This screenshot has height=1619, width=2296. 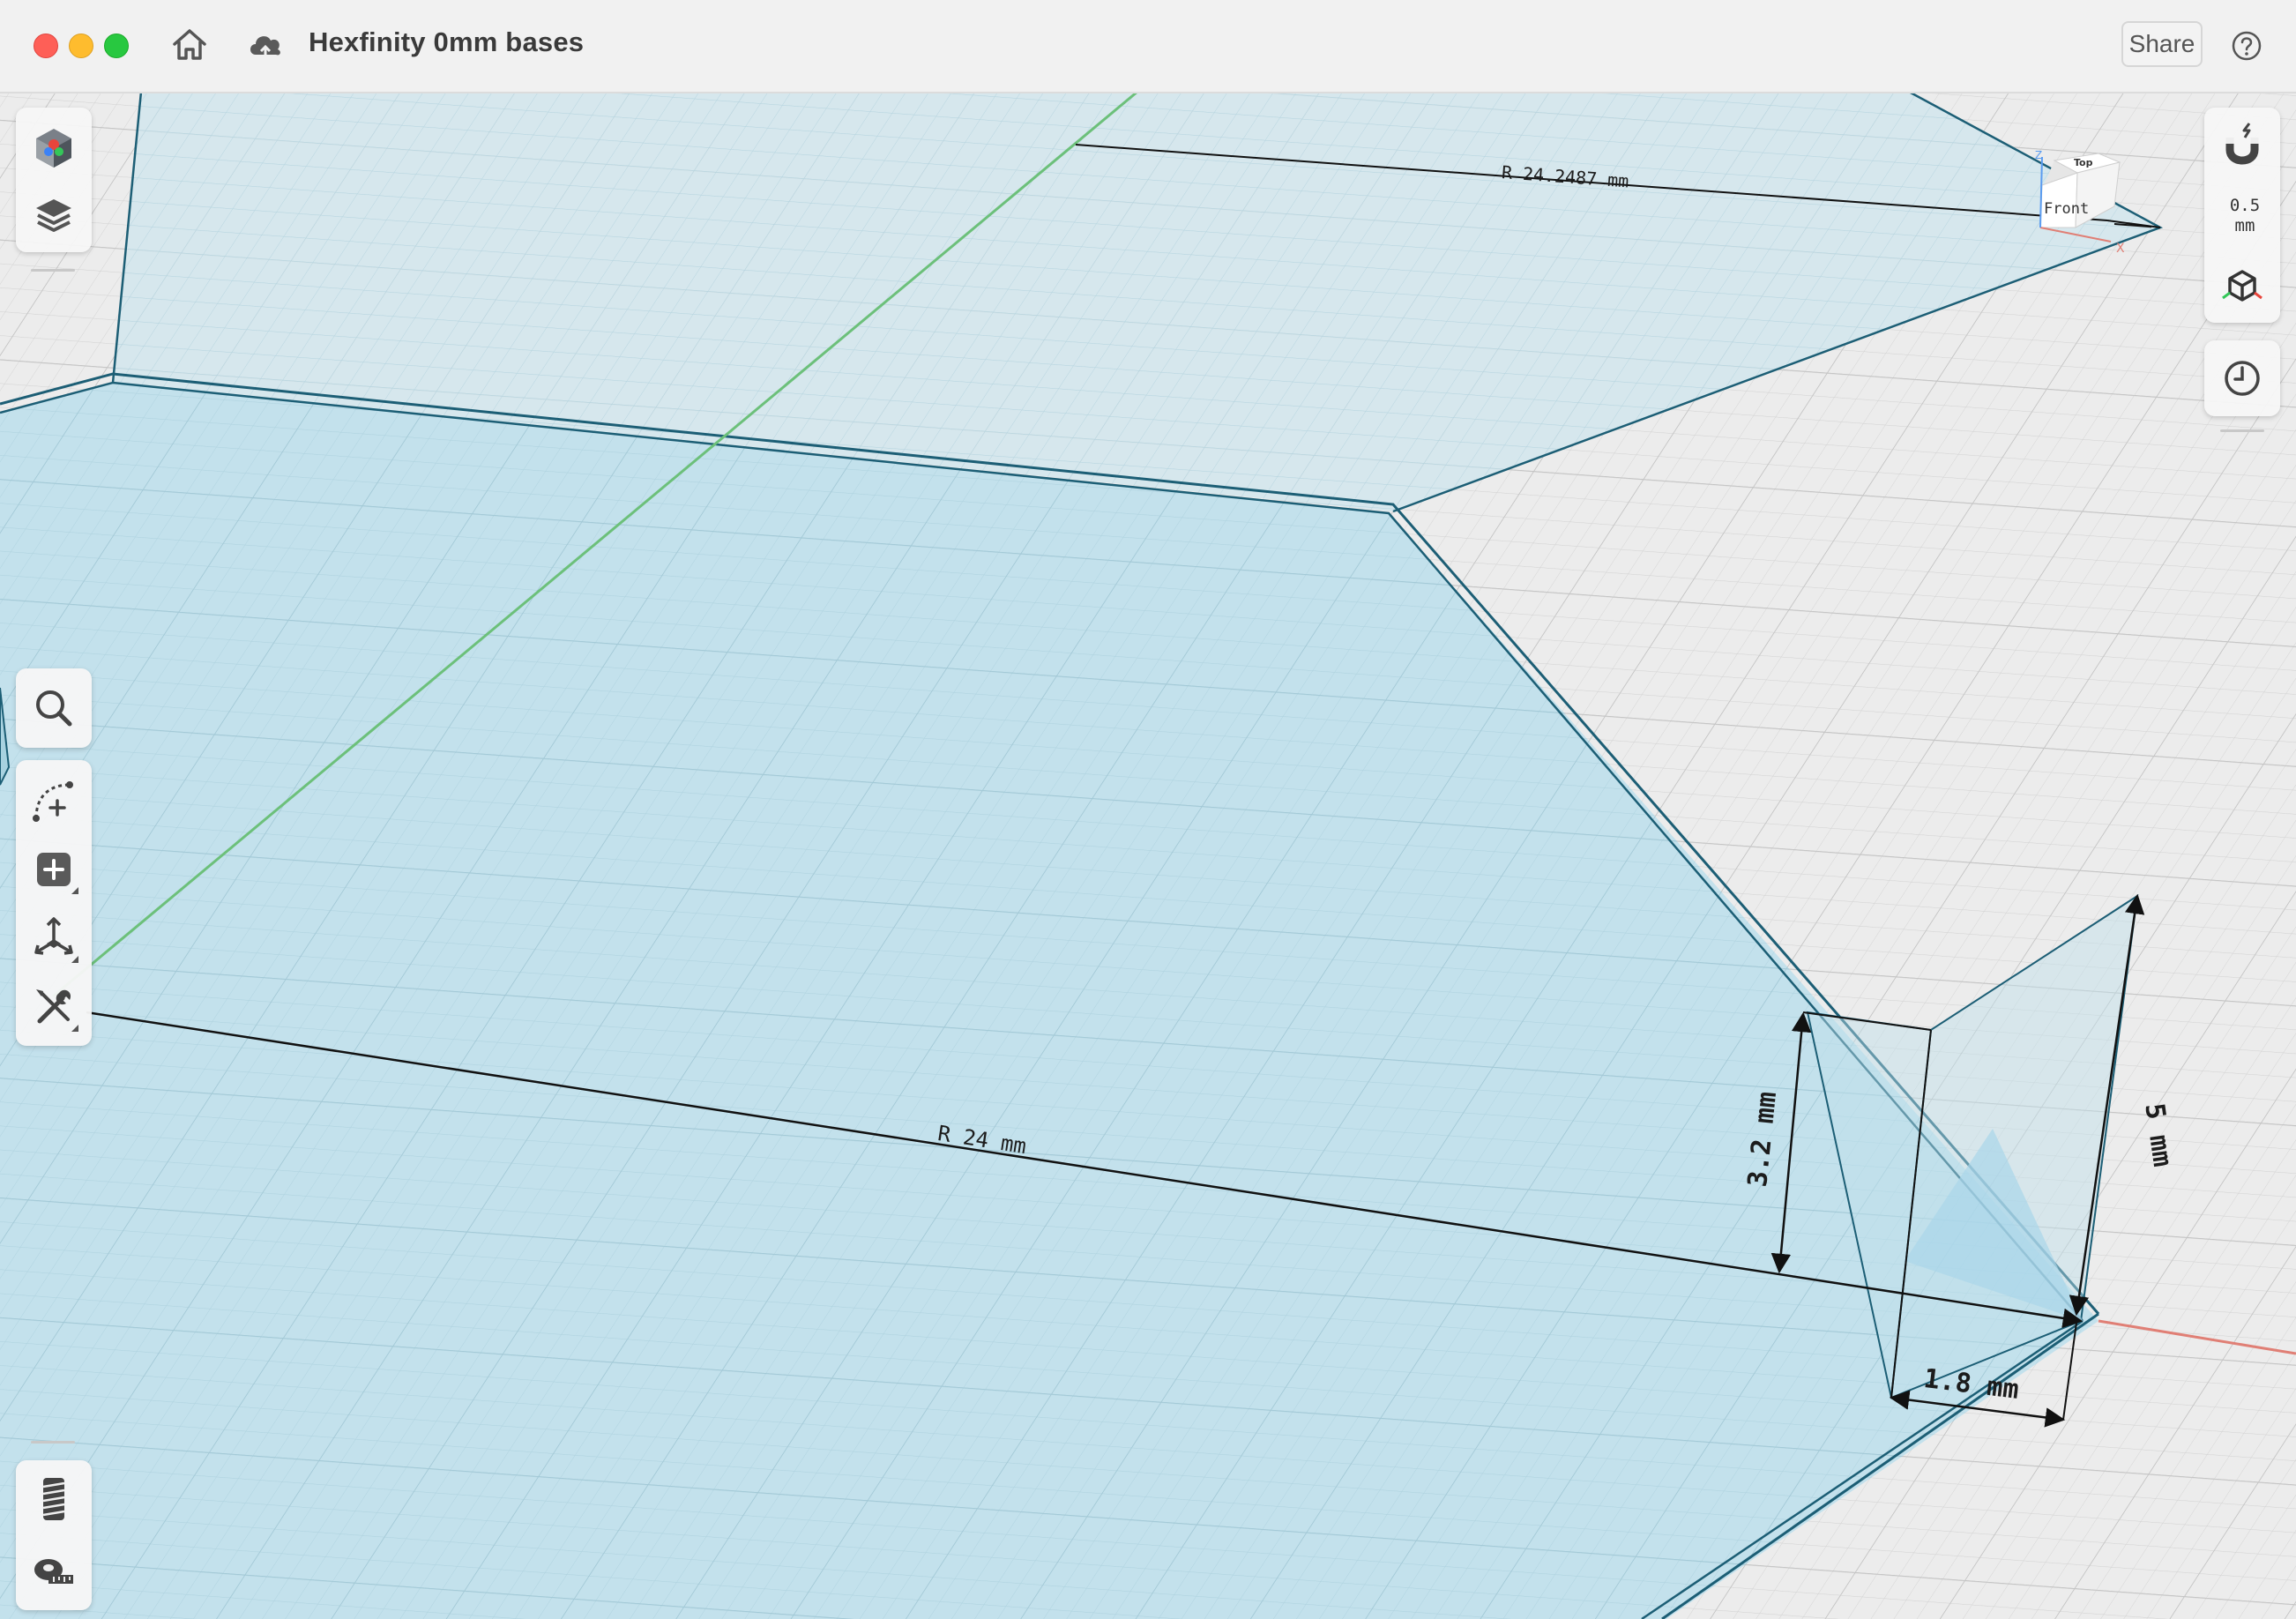 I want to click on snap-increment: 0.5 mm, so click(x=2244, y=216).